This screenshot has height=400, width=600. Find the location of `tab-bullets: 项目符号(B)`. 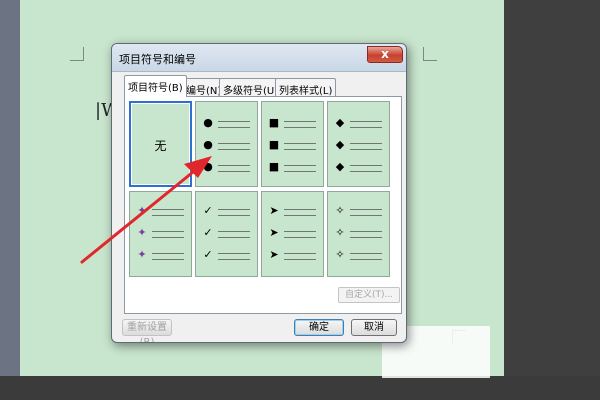

tab-bullets: 项目符号(B) is located at coordinates (155, 86).